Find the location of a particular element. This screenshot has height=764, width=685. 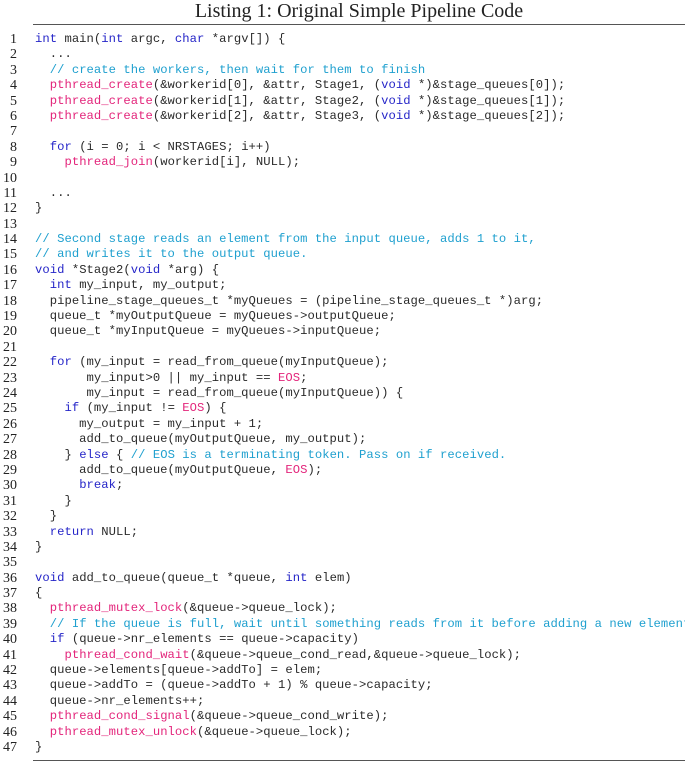

code-token: ) { is located at coordinates (215, 408).